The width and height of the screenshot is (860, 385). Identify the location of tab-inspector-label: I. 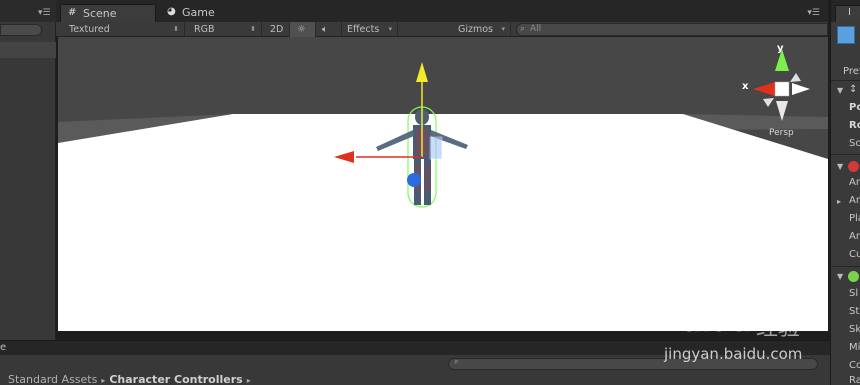
(849, 12).